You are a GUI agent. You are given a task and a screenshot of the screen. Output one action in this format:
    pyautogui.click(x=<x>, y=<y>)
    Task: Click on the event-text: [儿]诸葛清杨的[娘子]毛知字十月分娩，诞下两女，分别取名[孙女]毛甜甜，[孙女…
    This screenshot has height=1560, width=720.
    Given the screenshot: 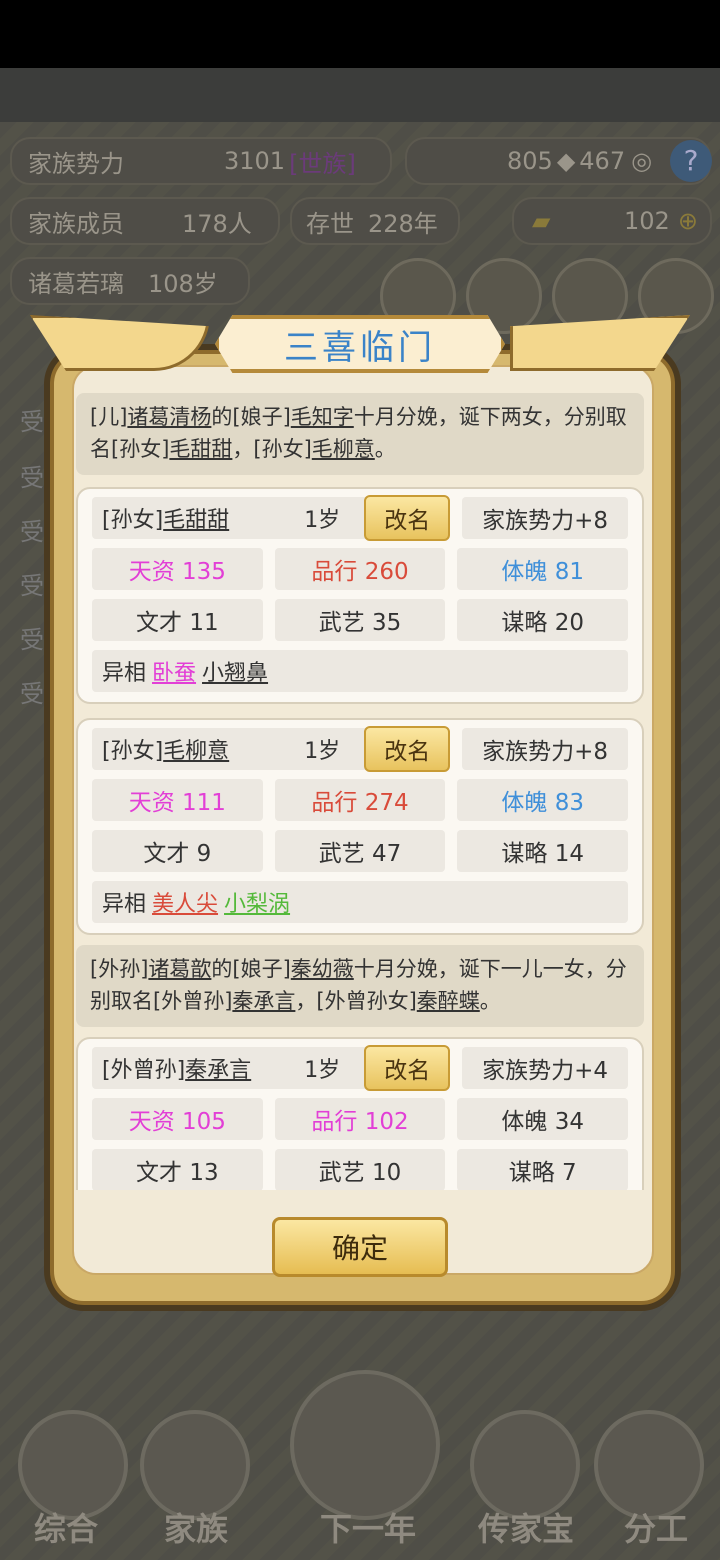 What is the action you would take?
    pyautogui.click(x=360, y=434)
    